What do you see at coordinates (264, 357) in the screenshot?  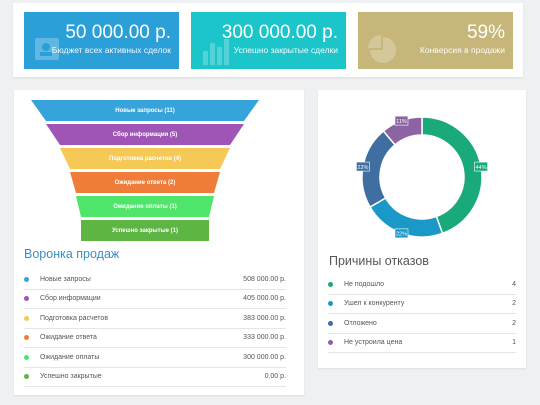 I see `stage-amount: 300 000.00 р.` at bounding box center [264, 357].